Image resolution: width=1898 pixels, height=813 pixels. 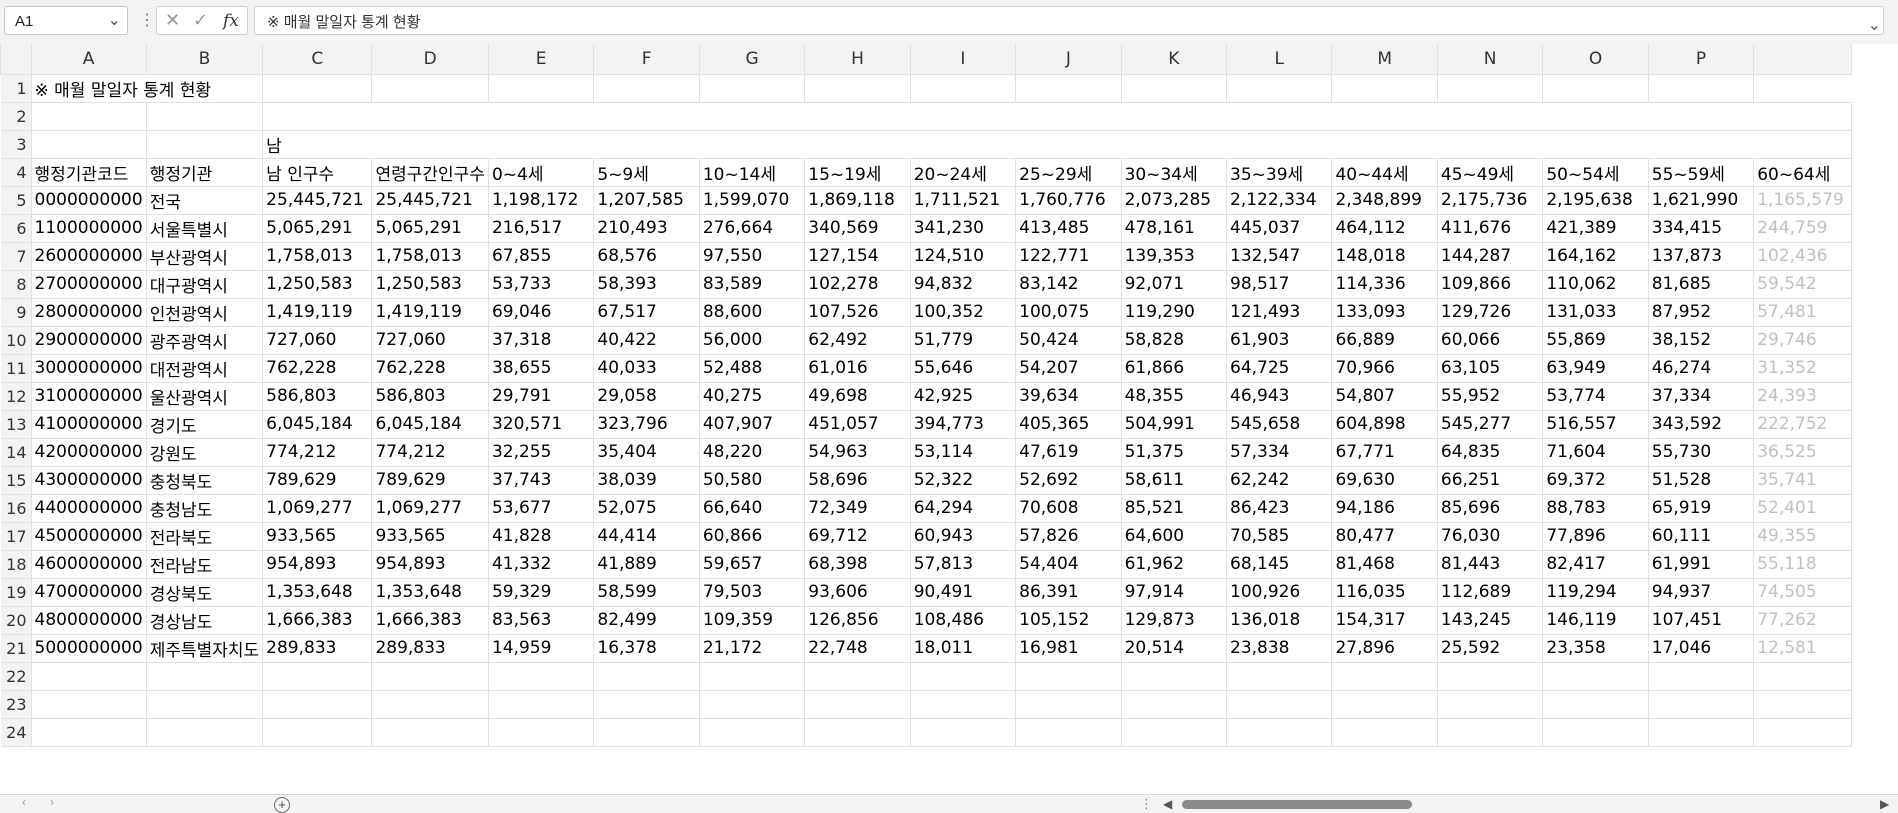 What do you see at coordinates (1384, 592) in the screenshot?
I see `data-cell: 116,035` at bounding box center [1384, 592].